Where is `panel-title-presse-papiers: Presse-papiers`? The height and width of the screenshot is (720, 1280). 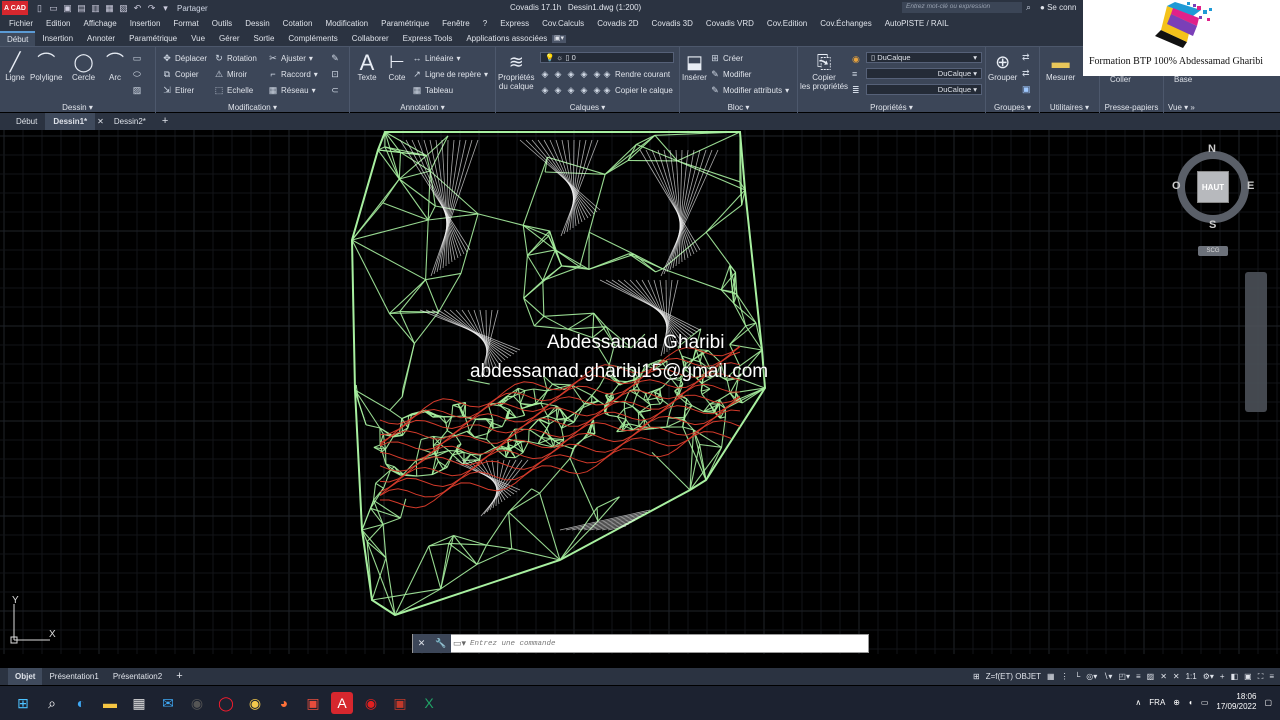 panel-title-presse-papiers: Presse-papiers is located at coordinates (1131, 107).